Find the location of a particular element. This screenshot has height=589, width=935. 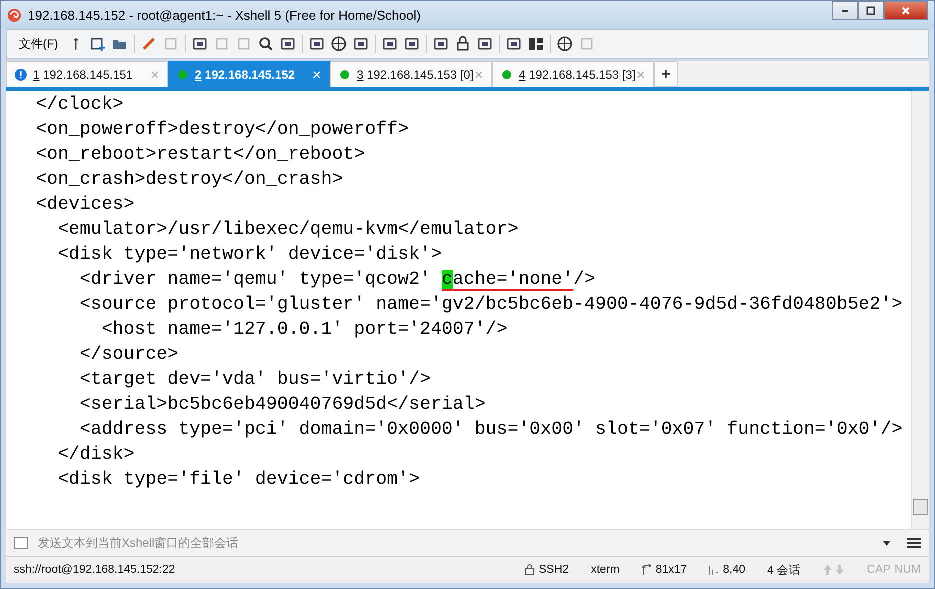

terminal-text: <source protocol='gluster' name='gv2/bc5bc6eb-4900-4076-9d5d-36fd0480b5e2'> is located at coordinates (490, 305).